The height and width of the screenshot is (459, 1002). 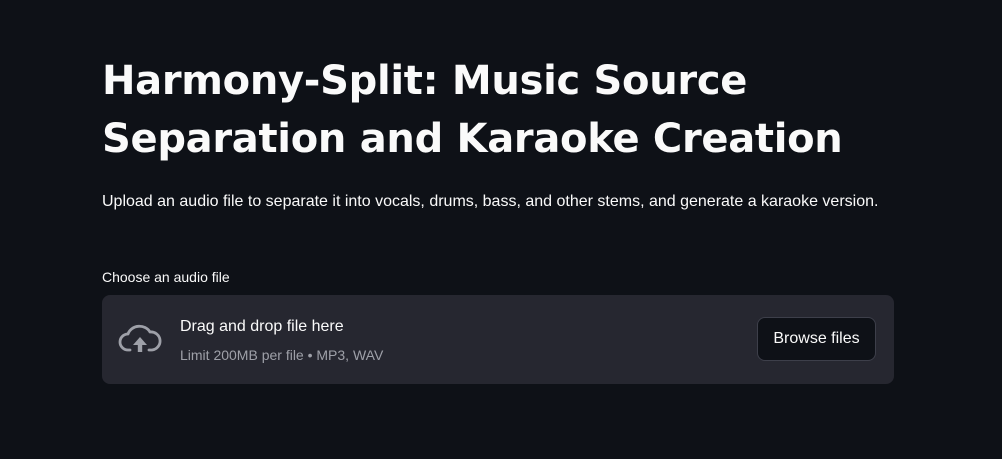 What do you see at coordinates (140, 339) in the screenshot?
I see `cloud-upload-icon` at bounding box center [140, 339].